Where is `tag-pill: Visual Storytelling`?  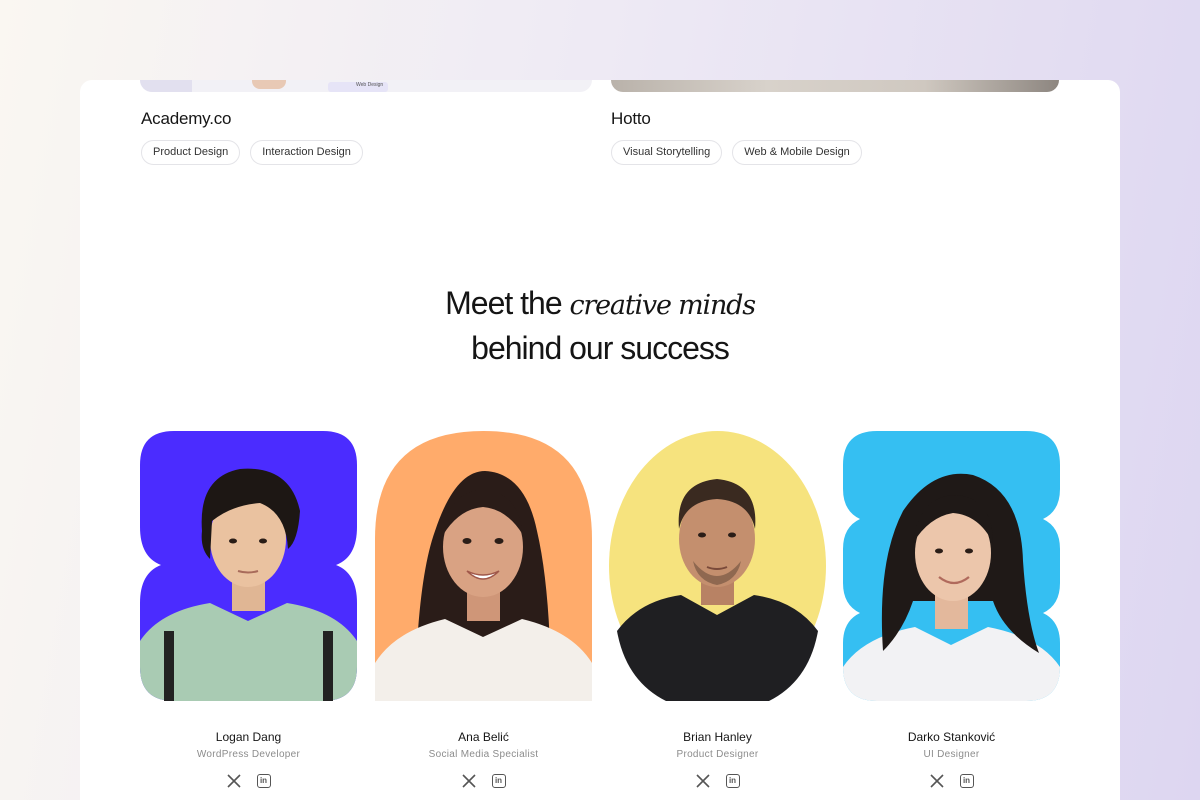 tag-pill: Visual Storytelling is located at coordinates (667, 152).